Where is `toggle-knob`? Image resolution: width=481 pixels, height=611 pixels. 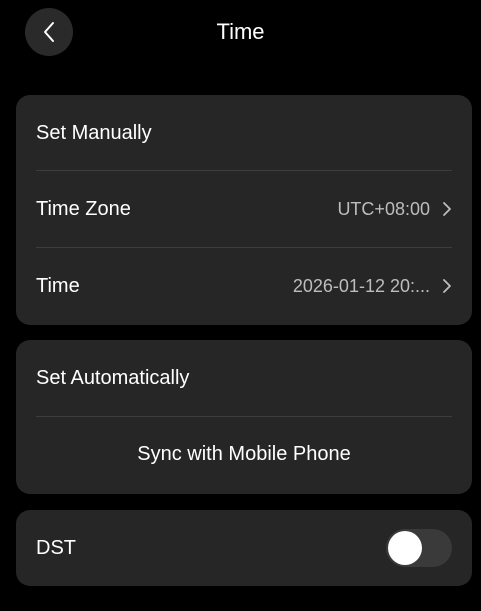
toggle-knob is located at coordinates (405, 548).